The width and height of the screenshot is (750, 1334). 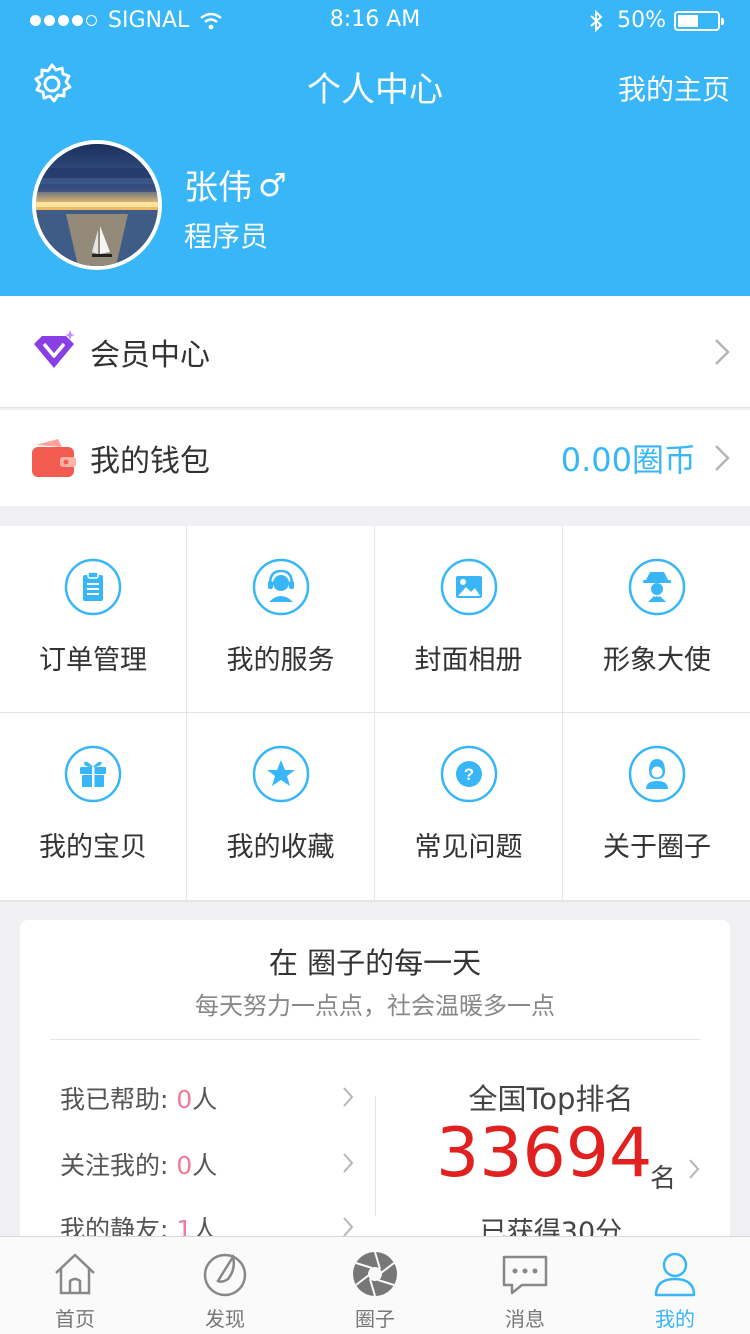 What do you see at coordinates (280, 847) in the screenshot?
I see `grid-item-label: 我的收藏` at bounding box center [280, 847].